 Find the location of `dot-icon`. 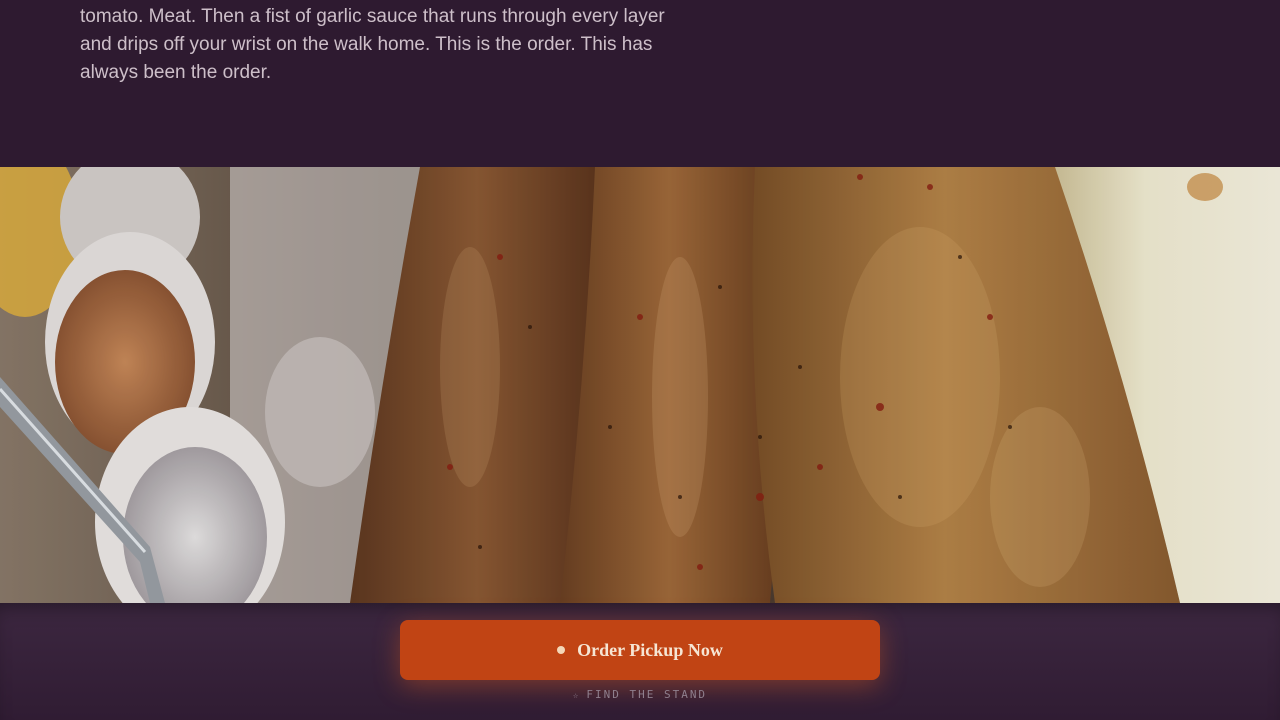

dot-icon is located at coordinates (561, 650).